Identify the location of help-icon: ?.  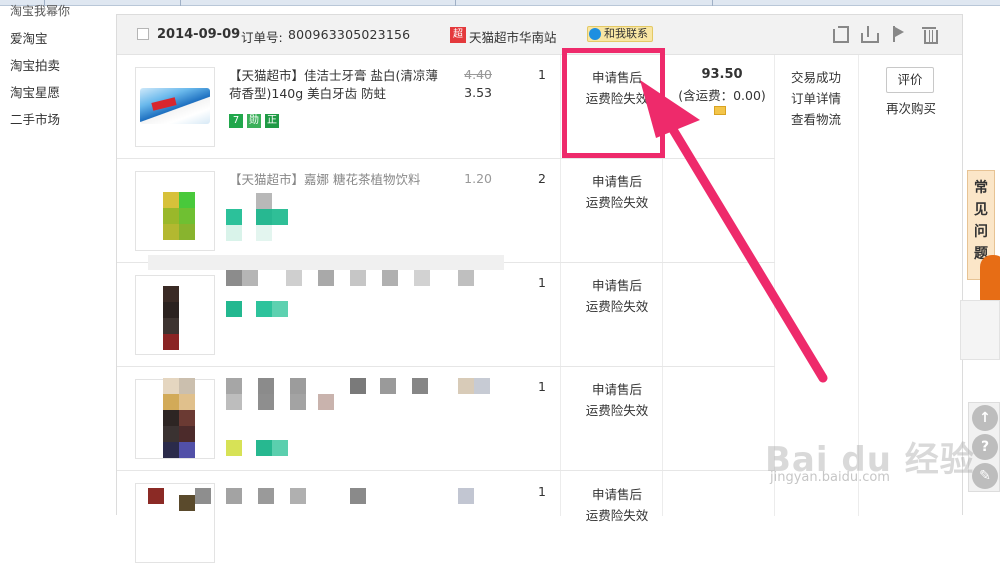
(985, 447).